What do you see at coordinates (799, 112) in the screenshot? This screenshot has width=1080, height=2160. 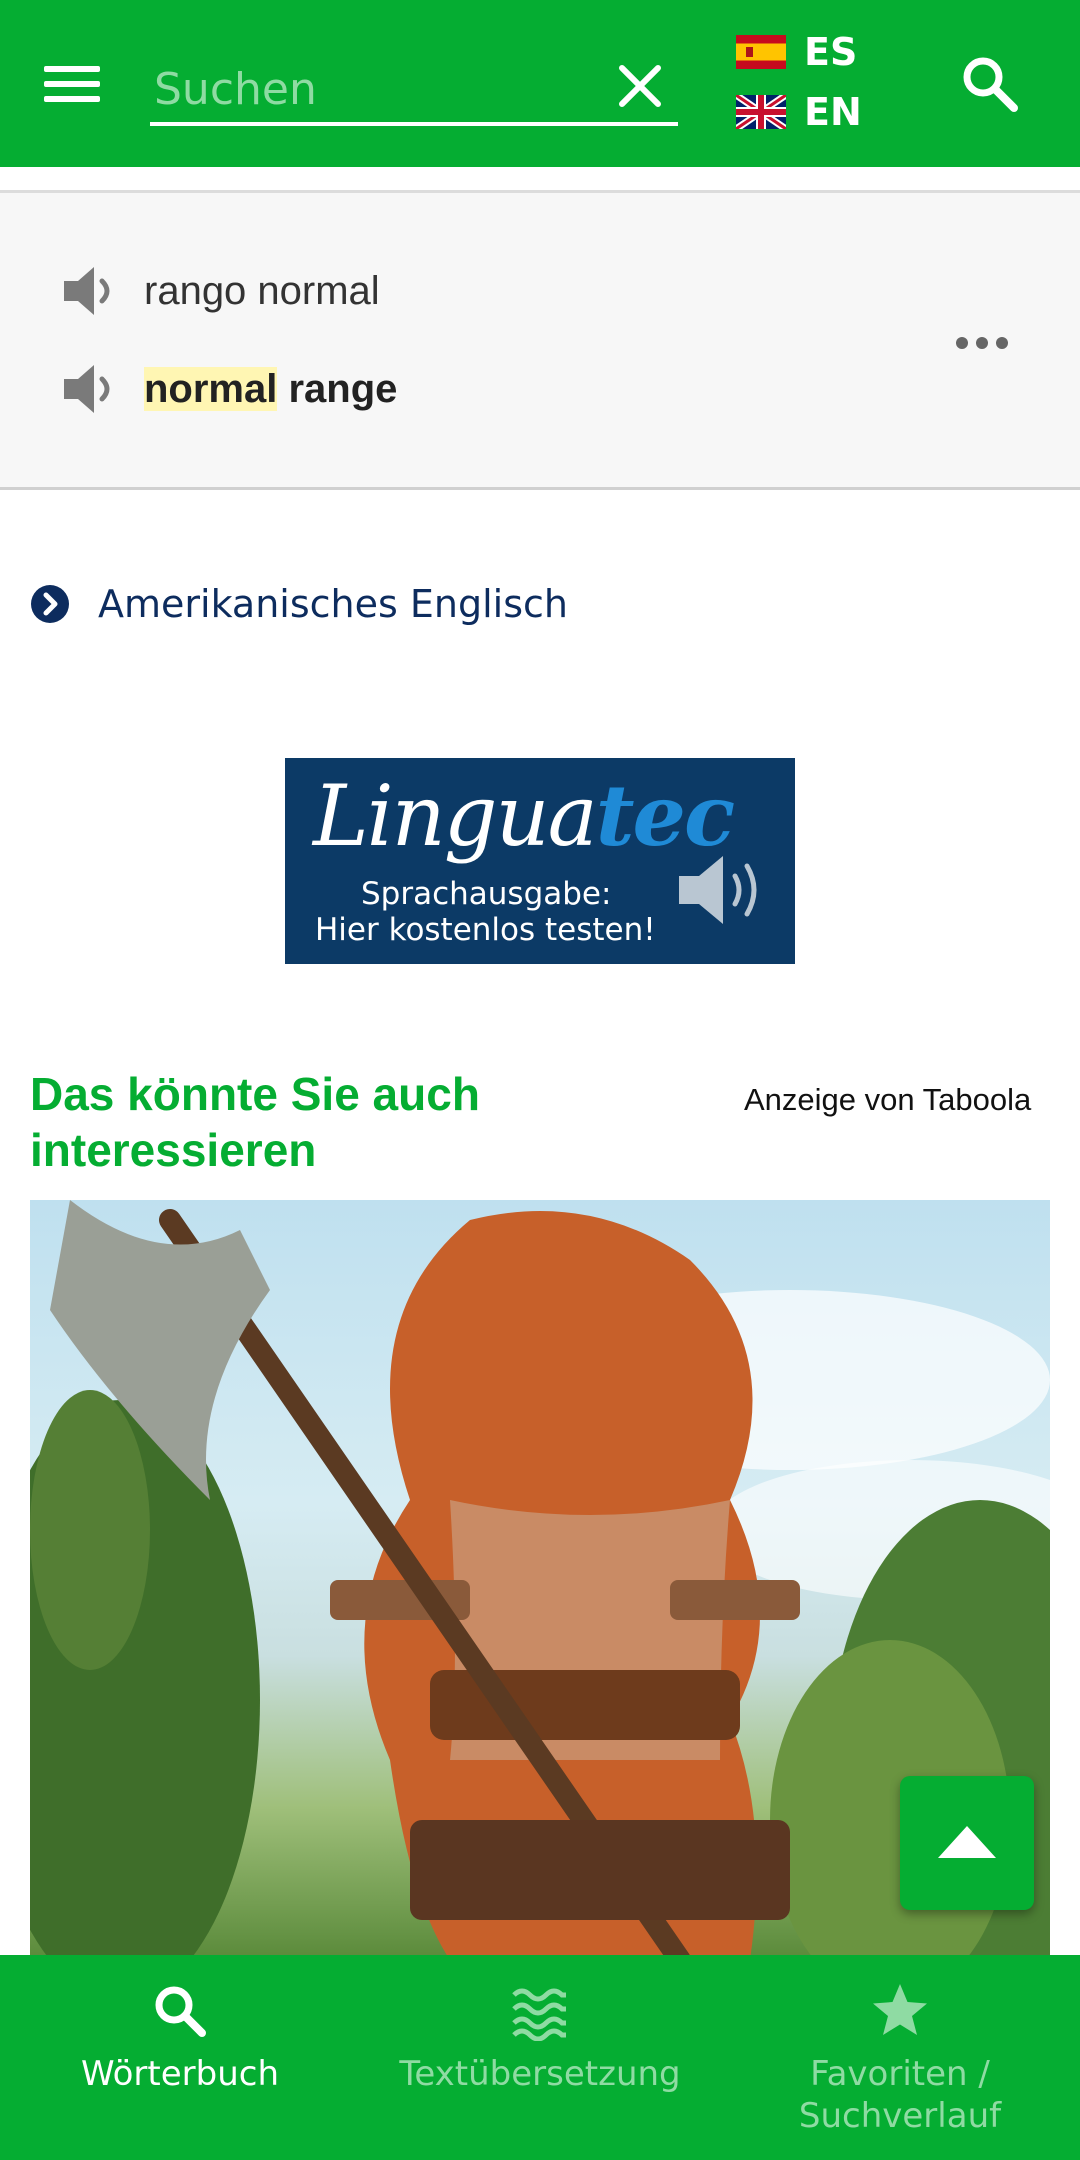 I see `target-language-en: EN` at bounding box center [799, 112].